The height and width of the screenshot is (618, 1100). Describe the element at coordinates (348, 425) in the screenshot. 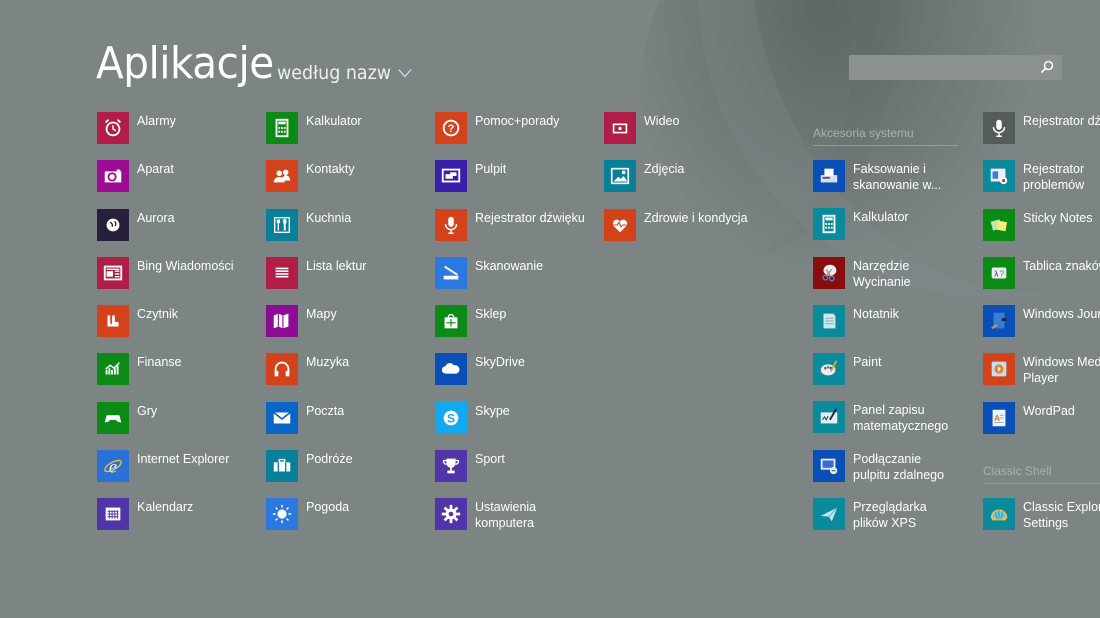

I see `app-tile-poczta: Poczta` at that location.